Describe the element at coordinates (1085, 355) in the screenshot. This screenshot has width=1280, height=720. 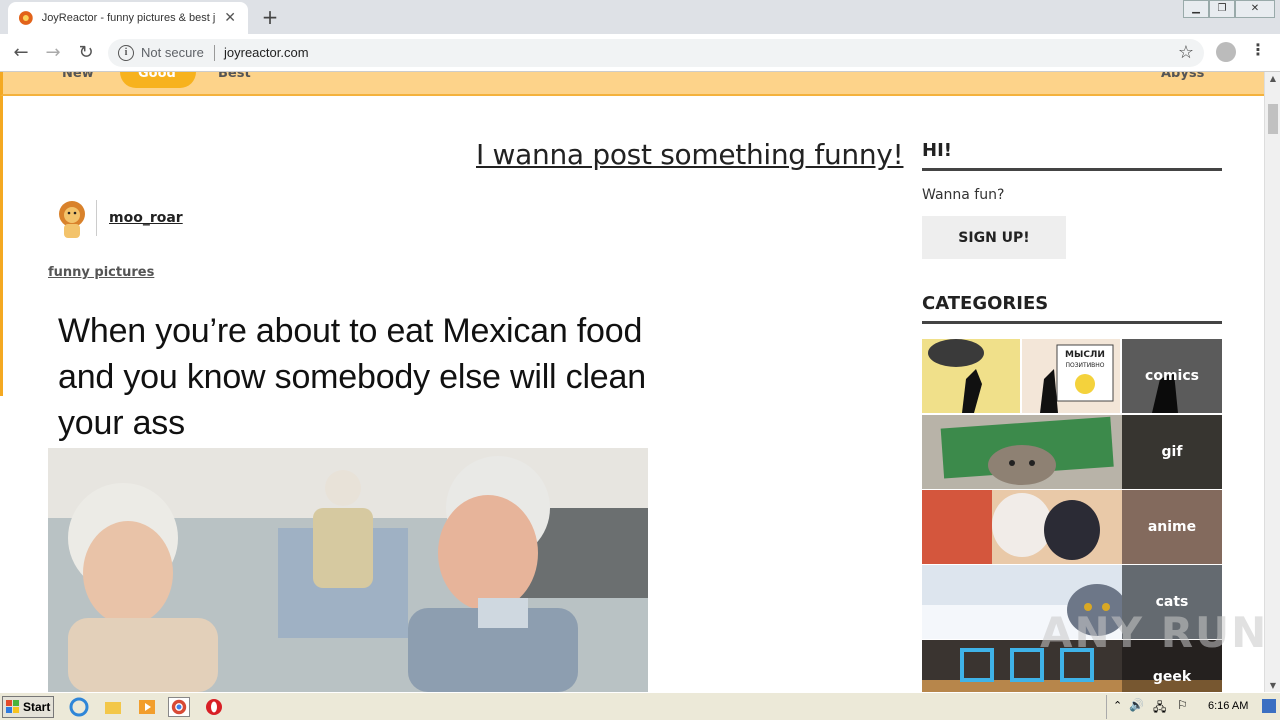
I see `comic-sign-text-1: МЫСЛИ` at that location.